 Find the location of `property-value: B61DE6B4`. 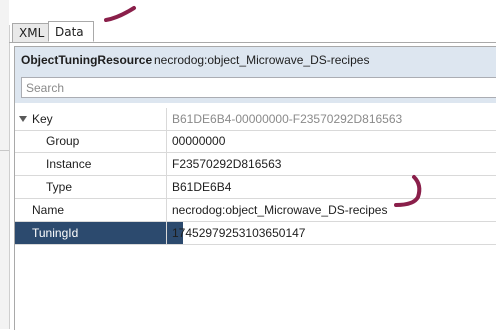

property-value: B61DE6B4 is located at coordinates (331, 187).